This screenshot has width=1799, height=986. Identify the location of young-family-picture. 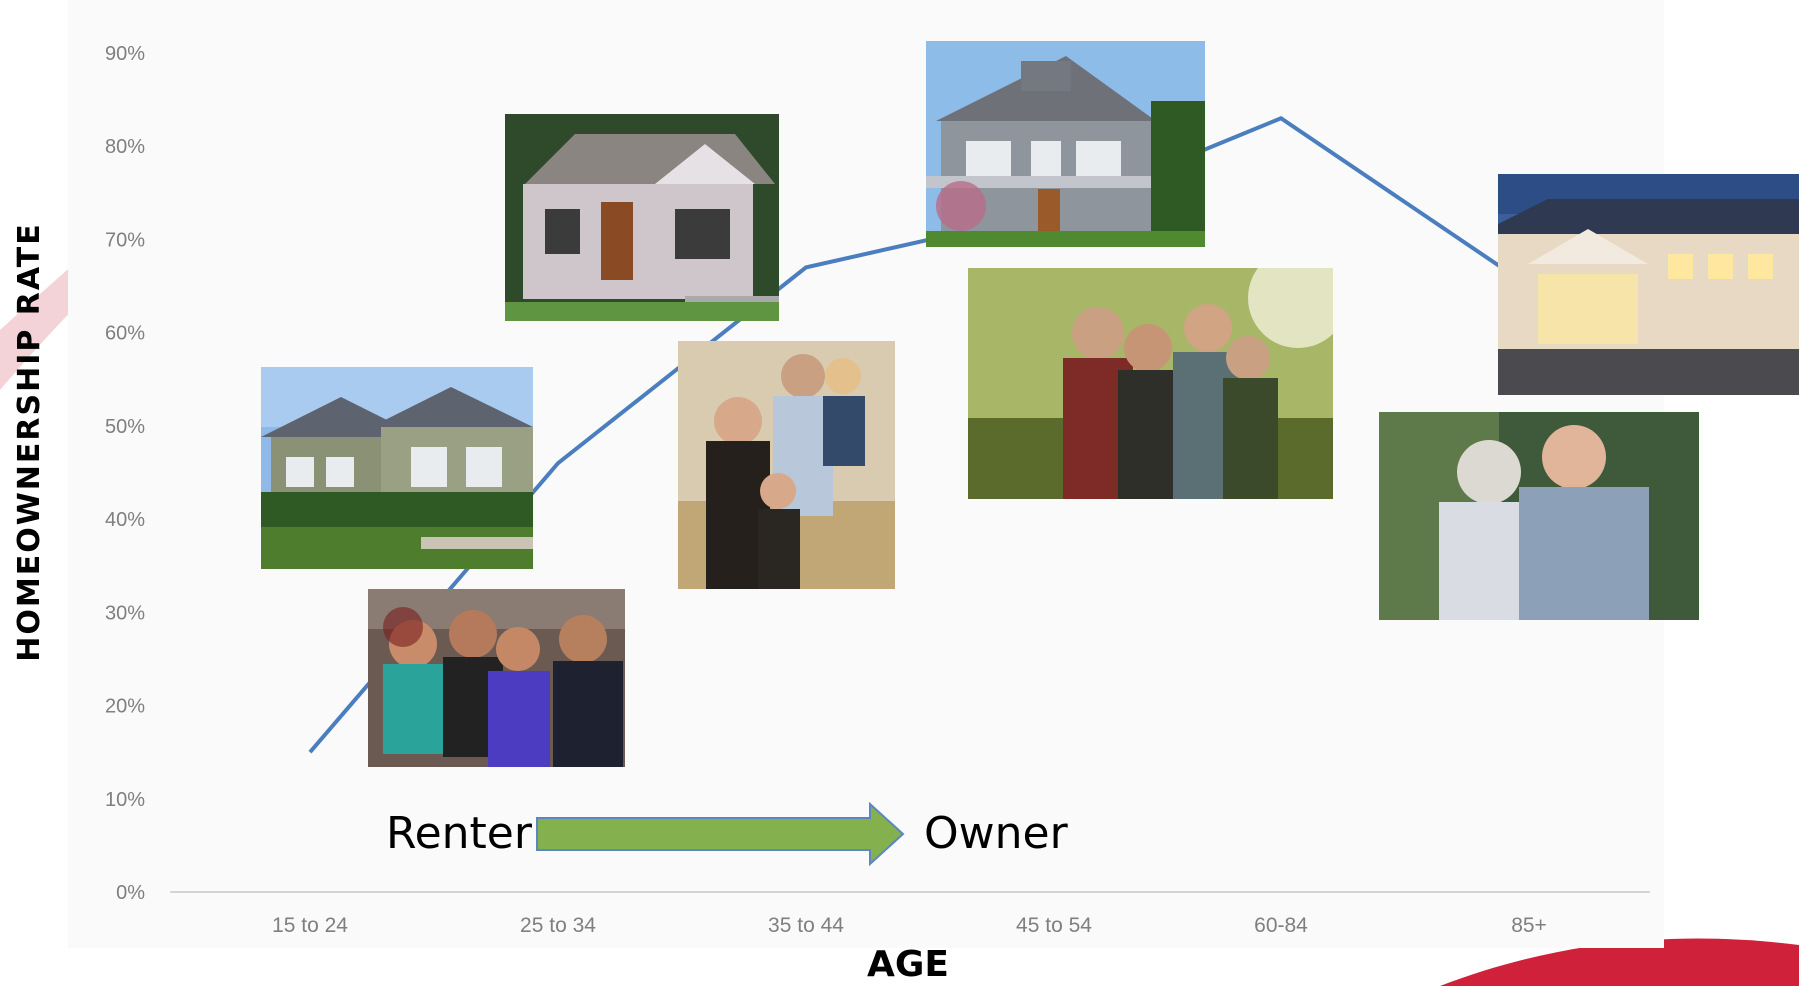
(786, 465).